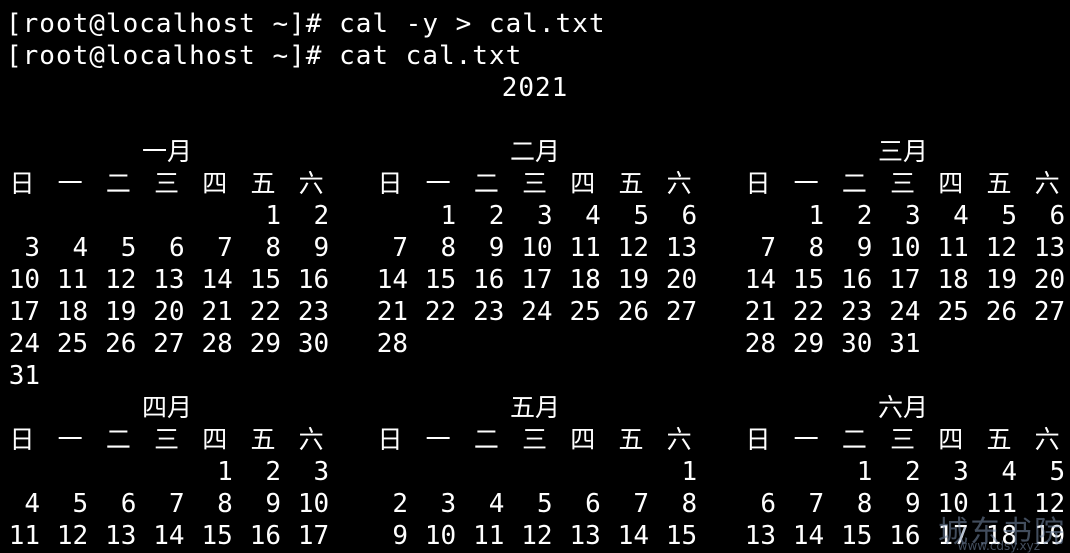  I want to click on week-row: 21 22 23 24 25 26 27, so click(904, 312).